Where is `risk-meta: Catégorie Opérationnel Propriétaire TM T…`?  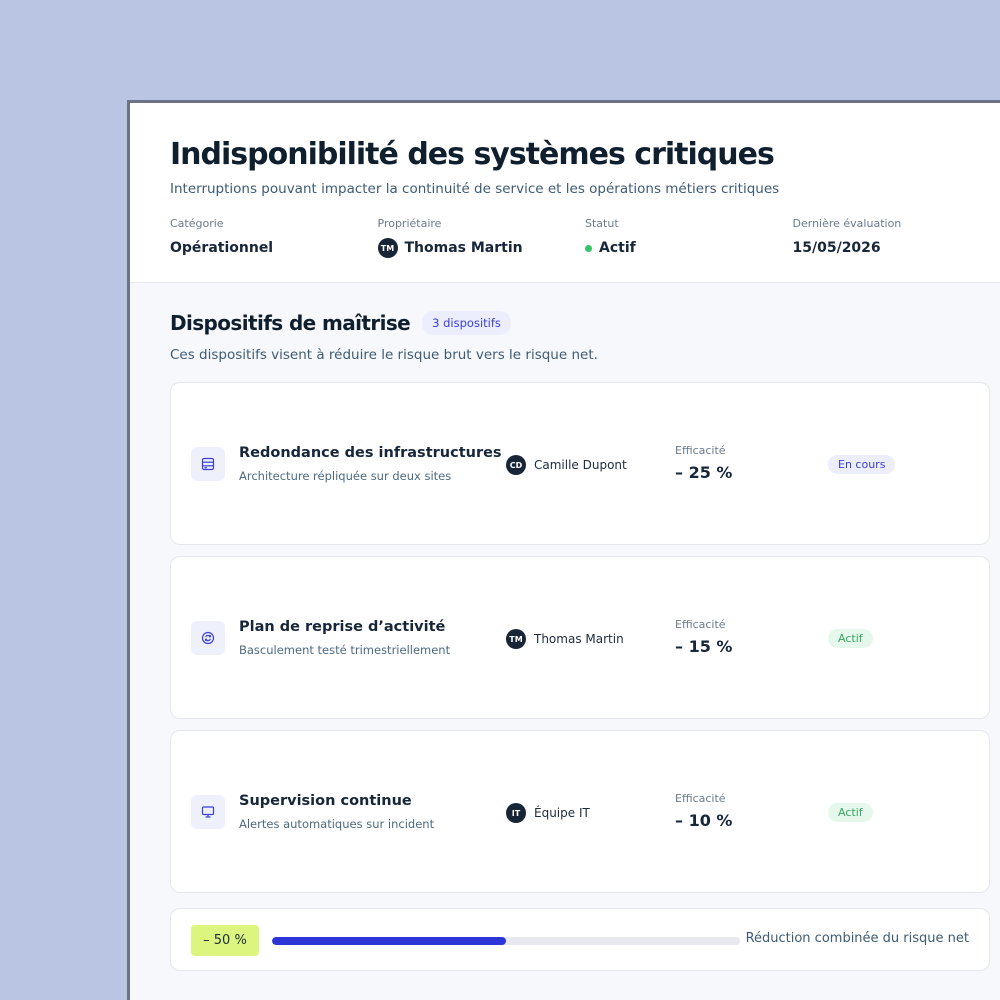
risk-meta: Catégorie Opérationnel Propriétaire TM T… is located at coordinates (585, 237).